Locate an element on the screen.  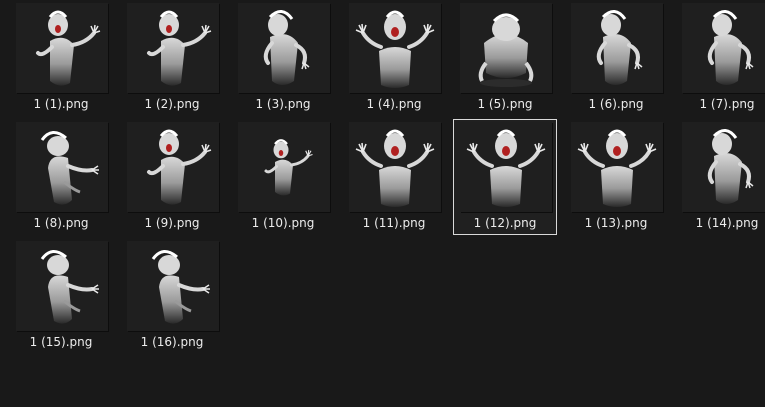
file-item: 1 (2).png is located at coordinates (172, 58).